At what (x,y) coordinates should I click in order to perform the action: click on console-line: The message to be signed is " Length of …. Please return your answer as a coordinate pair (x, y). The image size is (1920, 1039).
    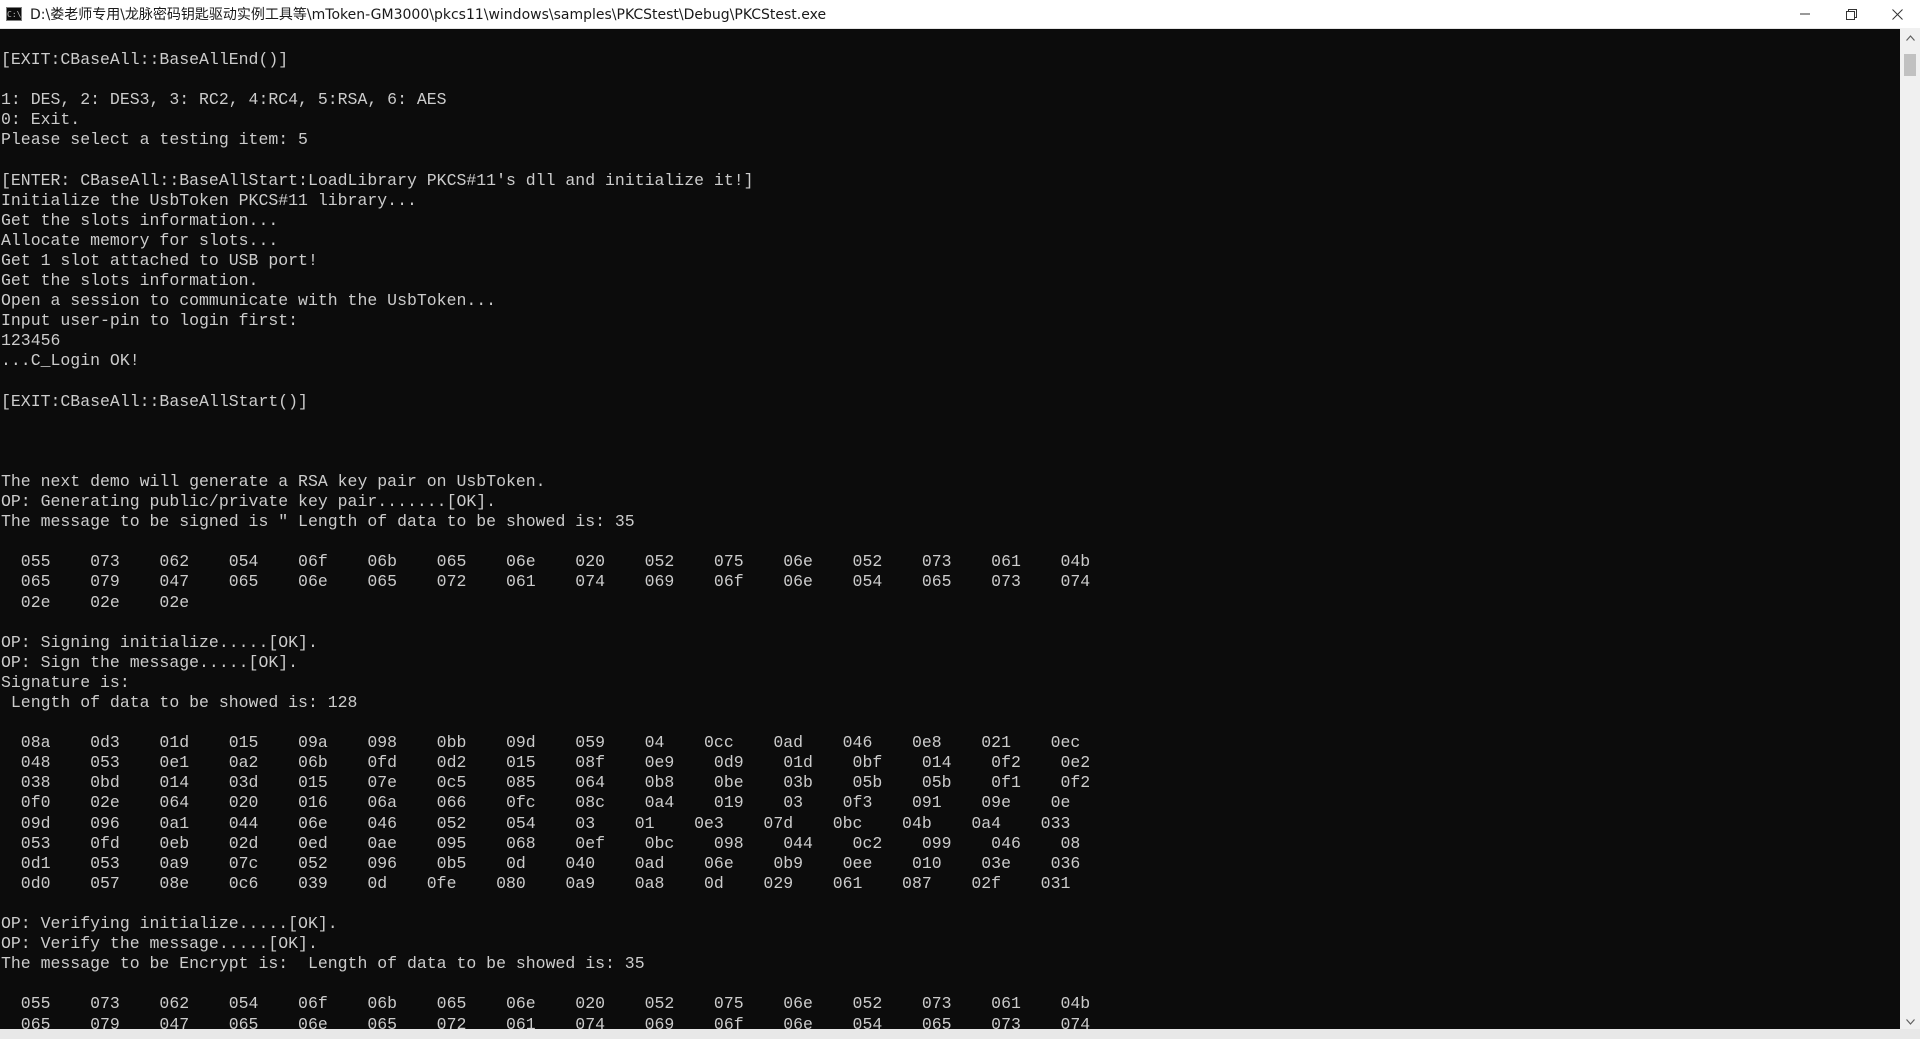
    Looking at the image, I should click on (318, 522).